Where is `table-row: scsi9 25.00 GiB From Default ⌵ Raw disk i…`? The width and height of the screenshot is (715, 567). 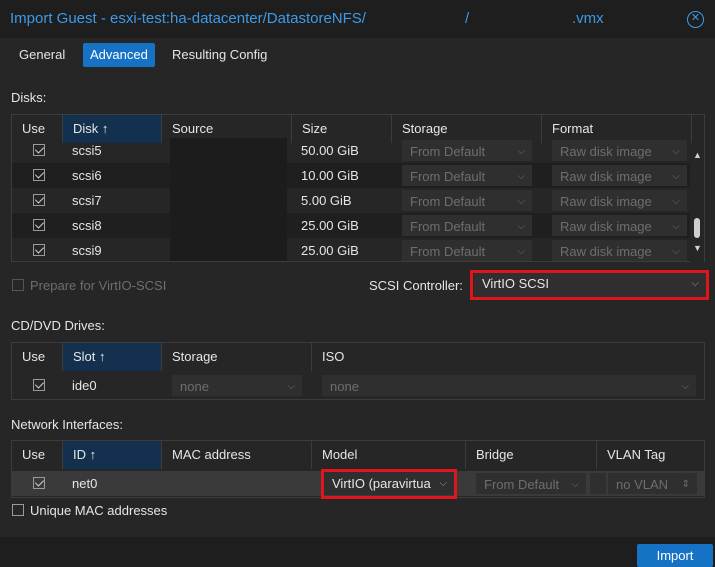
table-row: scsi9 25.00 GiB From Default ⌵ Raw disk i… is located at coordinates (352, 249).